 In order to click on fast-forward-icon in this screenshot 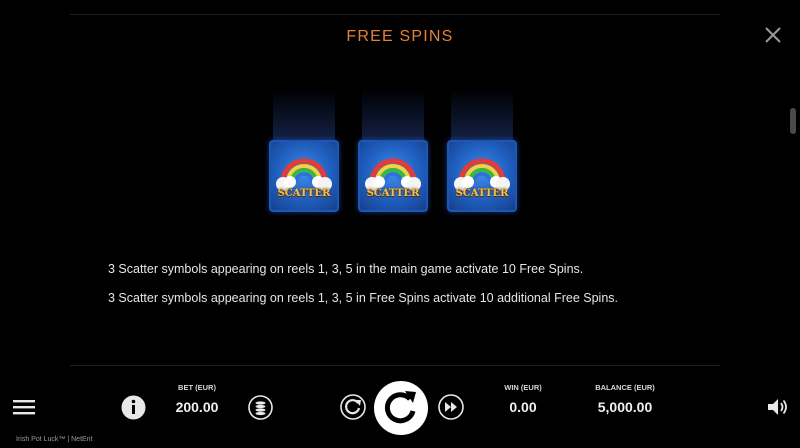, I will do `click(451, 407)`.